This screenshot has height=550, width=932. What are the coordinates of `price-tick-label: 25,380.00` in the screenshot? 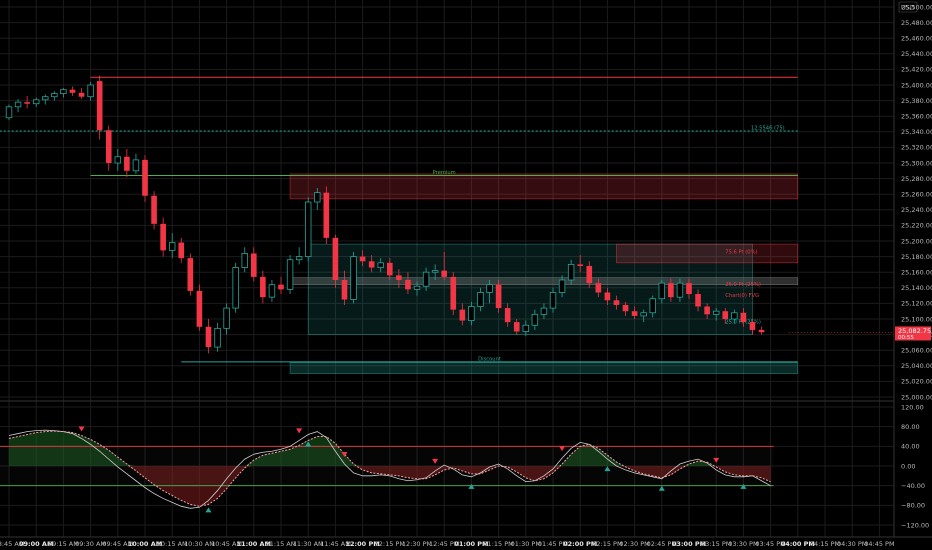 It's located at (916, 101).